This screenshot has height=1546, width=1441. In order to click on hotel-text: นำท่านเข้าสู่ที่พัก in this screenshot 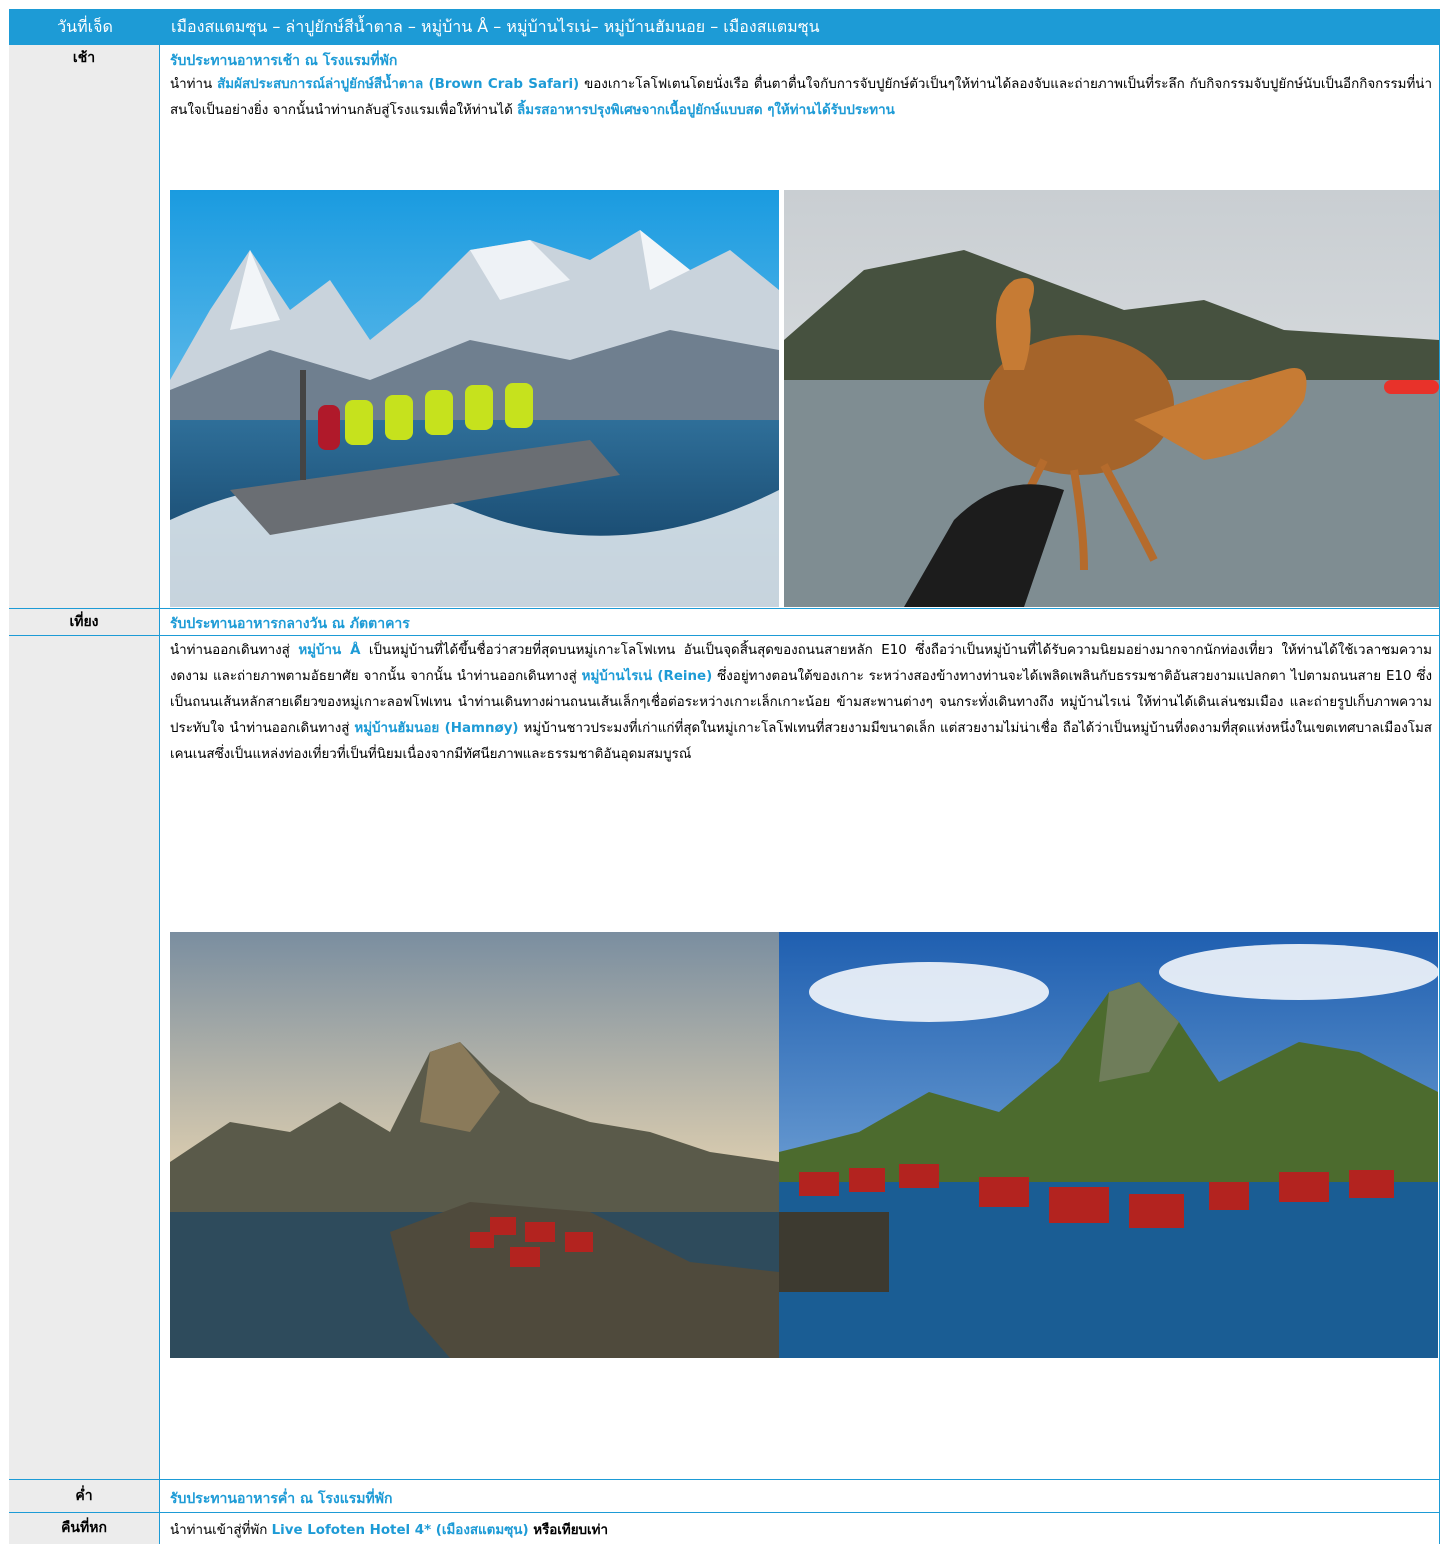, I will do `click(221, 1530)`.